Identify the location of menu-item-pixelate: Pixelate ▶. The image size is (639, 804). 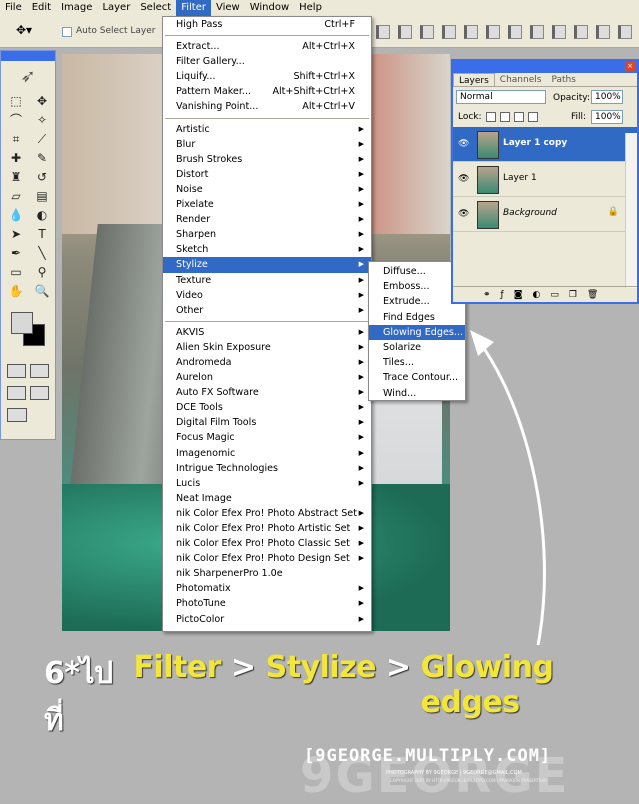
(267, 204).